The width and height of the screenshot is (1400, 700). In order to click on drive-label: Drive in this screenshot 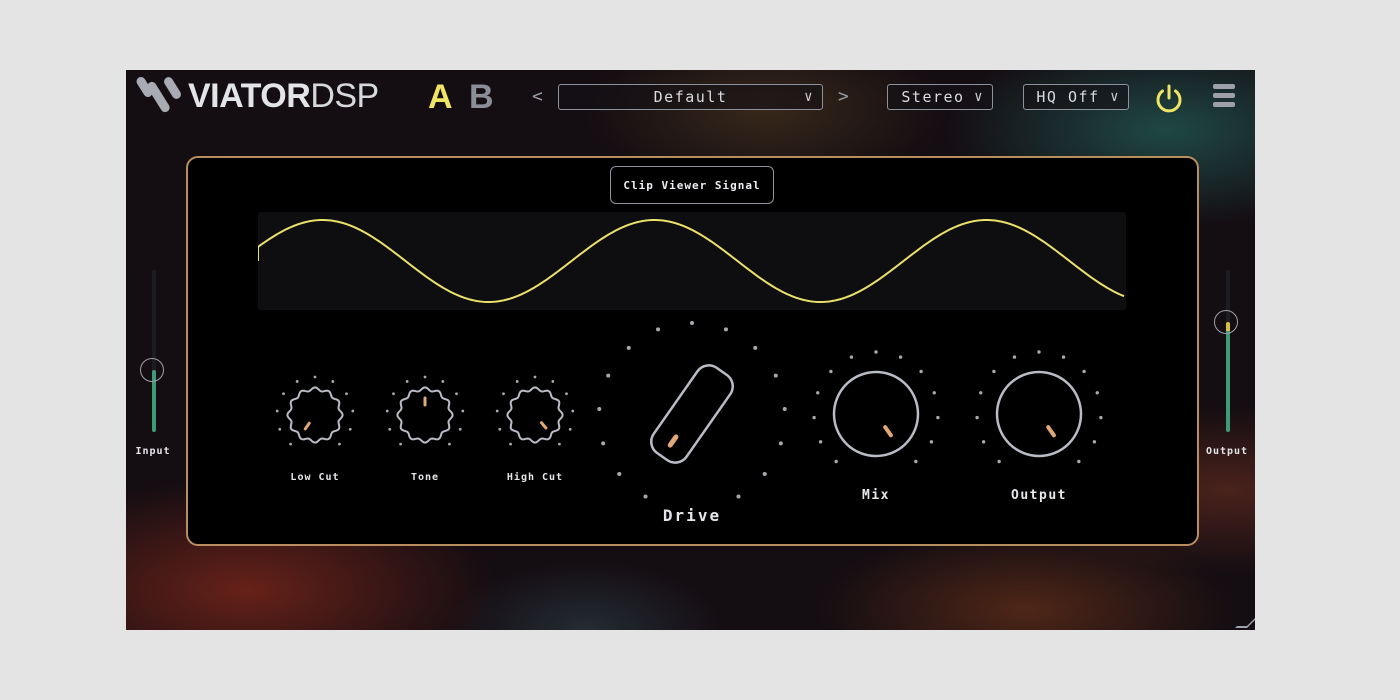, I will do `click(692, 515)`.